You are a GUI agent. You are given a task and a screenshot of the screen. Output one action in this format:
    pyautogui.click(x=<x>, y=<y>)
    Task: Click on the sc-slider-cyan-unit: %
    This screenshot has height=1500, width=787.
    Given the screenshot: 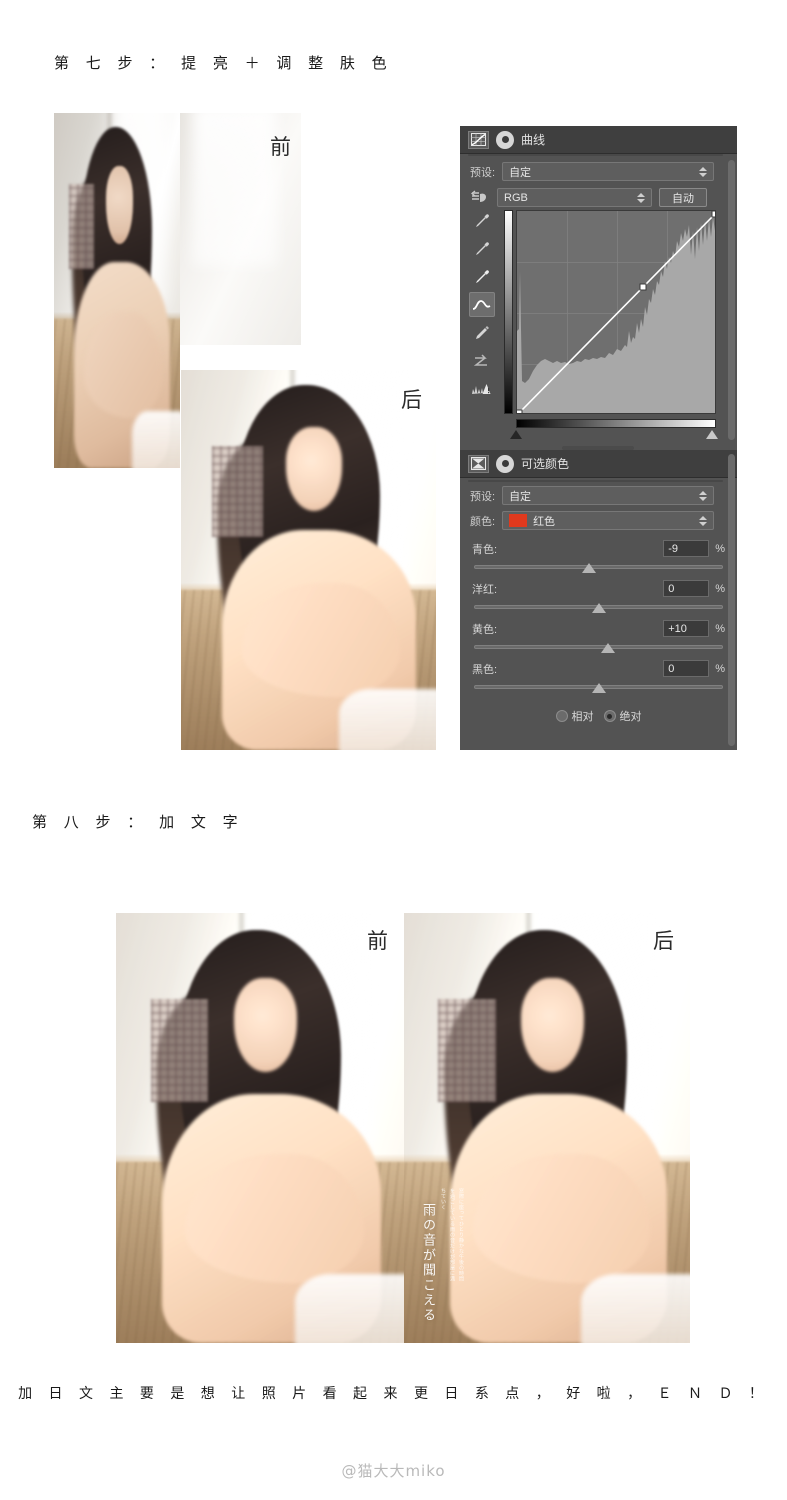 What is the action you would take?
    pyautogui.click(x=720, y=548)
    